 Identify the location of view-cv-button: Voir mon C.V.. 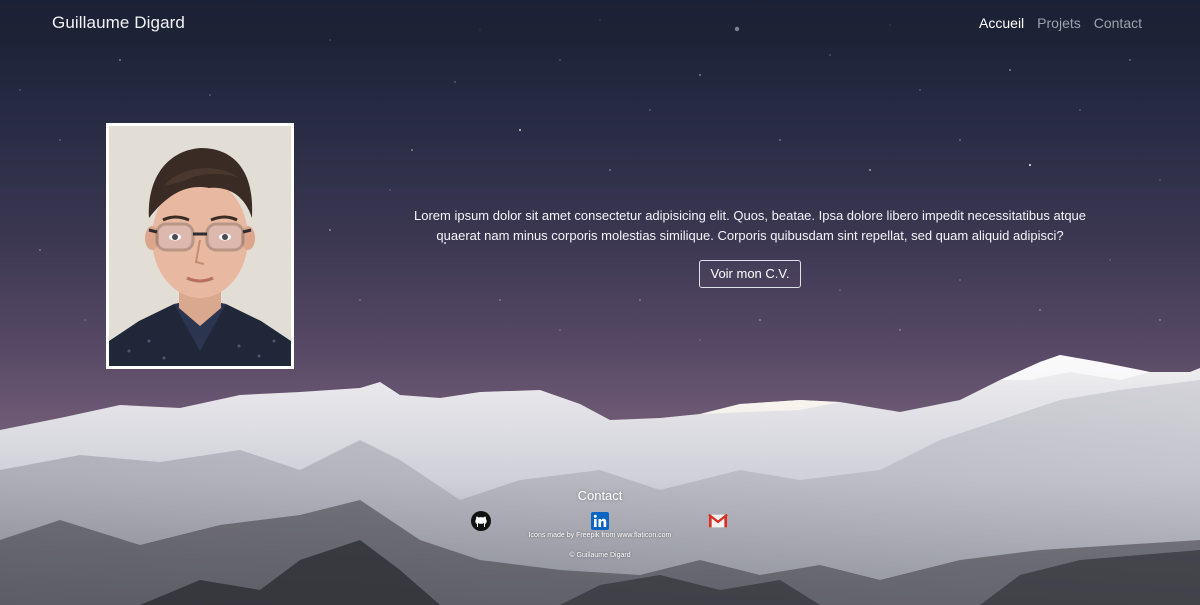
(750, 274).